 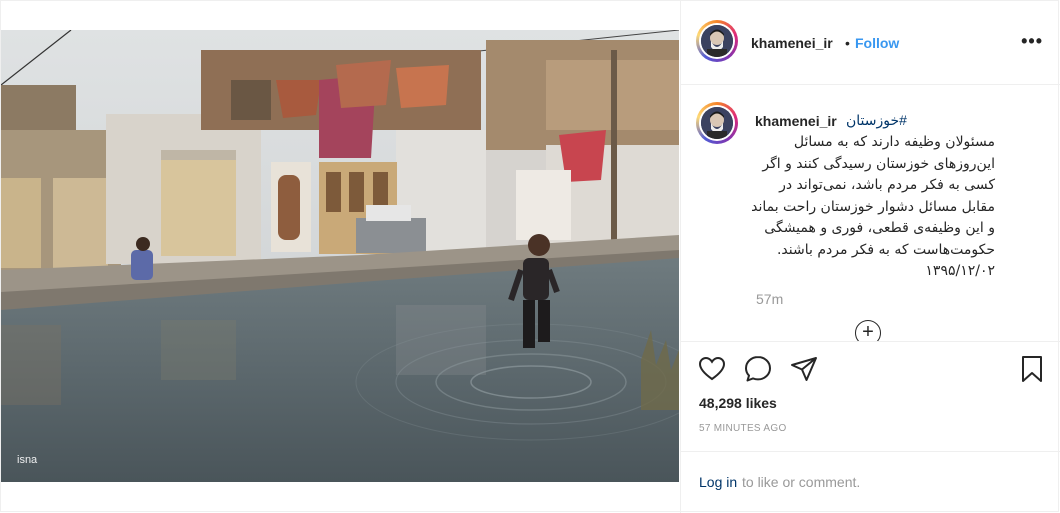 I want to click on caption-hashtag: #خوزستان, so click(x=876, y=120).